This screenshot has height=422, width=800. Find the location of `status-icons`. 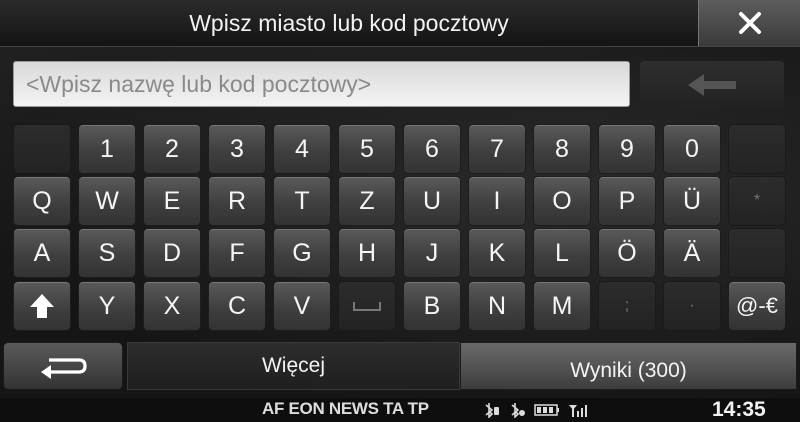

status-icons is located at coordinates (535, 410).